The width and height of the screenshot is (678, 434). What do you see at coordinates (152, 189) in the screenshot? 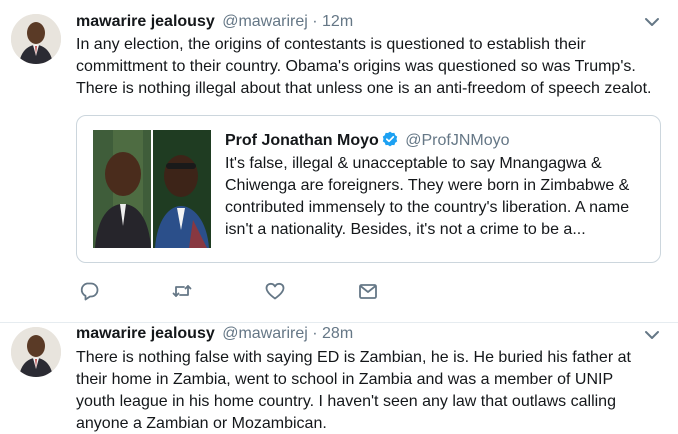
I see `quoted-tweet-image` at bounding box center [152, 189].